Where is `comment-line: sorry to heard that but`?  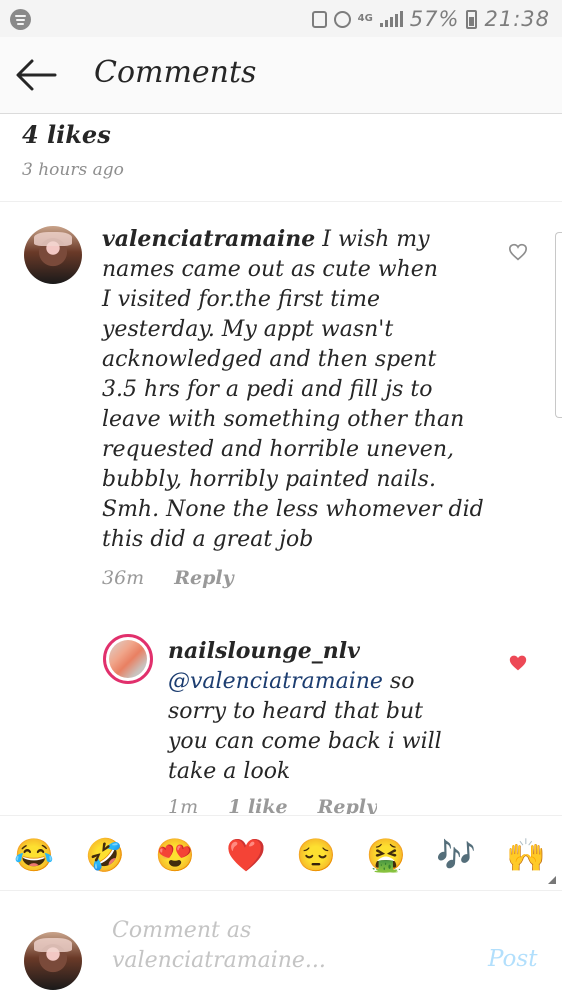 comment-line: sorry to heard that but is located at coordinates (296, 711).